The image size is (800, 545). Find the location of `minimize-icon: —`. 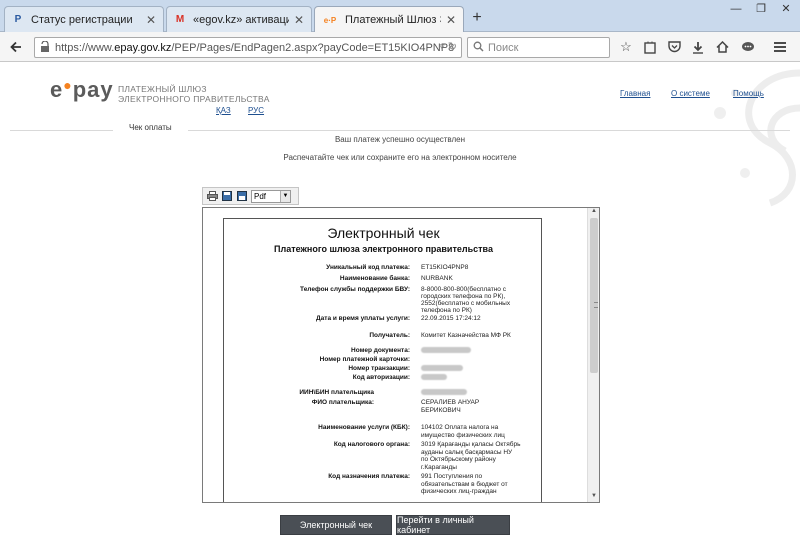

minimize-icon: — is located at coordinates (736, 9).